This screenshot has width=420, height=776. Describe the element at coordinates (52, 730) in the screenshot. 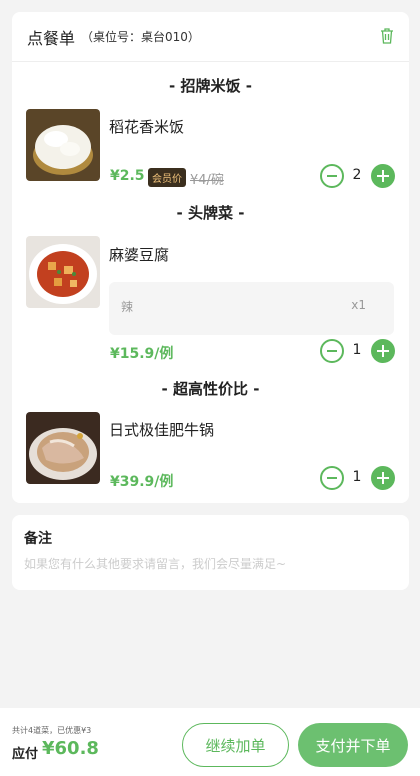

I see `order-summary: 共计4道菜，已优惠¥3` at that location.